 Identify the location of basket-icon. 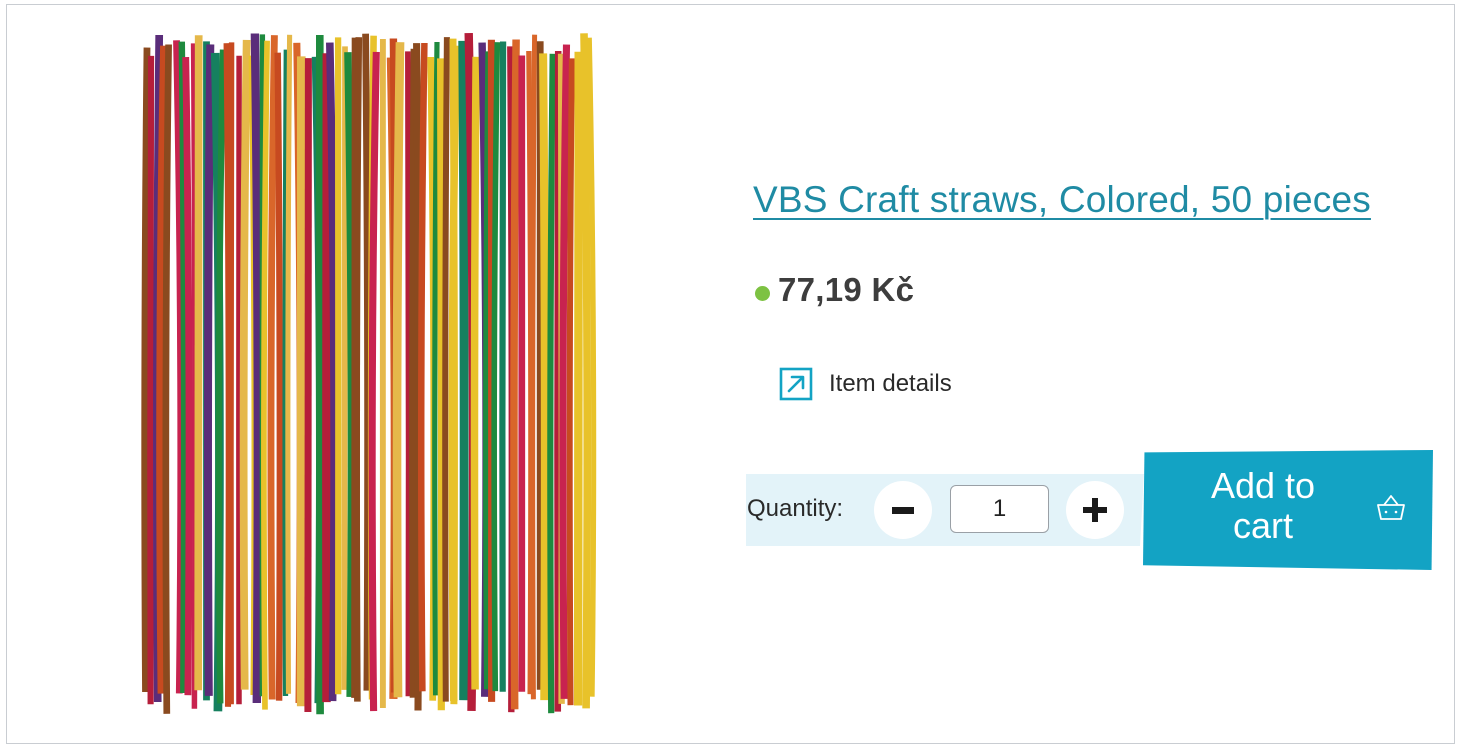
(1391, 508).